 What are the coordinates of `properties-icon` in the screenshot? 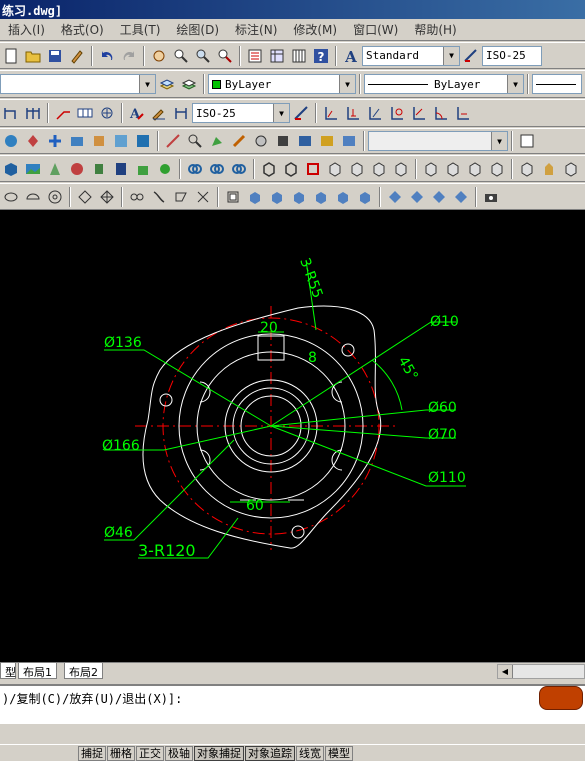 It's located at (255, 56).